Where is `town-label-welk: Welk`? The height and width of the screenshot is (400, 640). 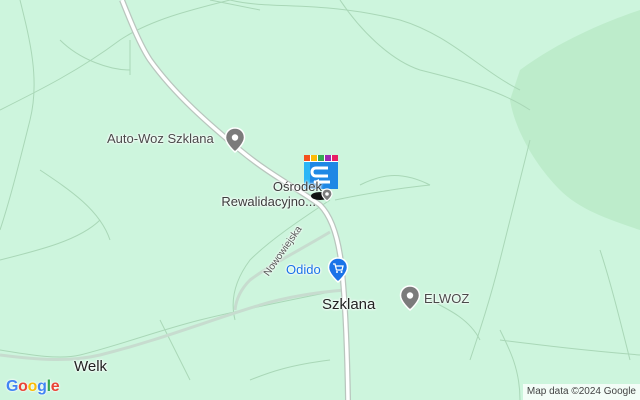
town-label-welk: Welk is located at coordinates (90, 366).